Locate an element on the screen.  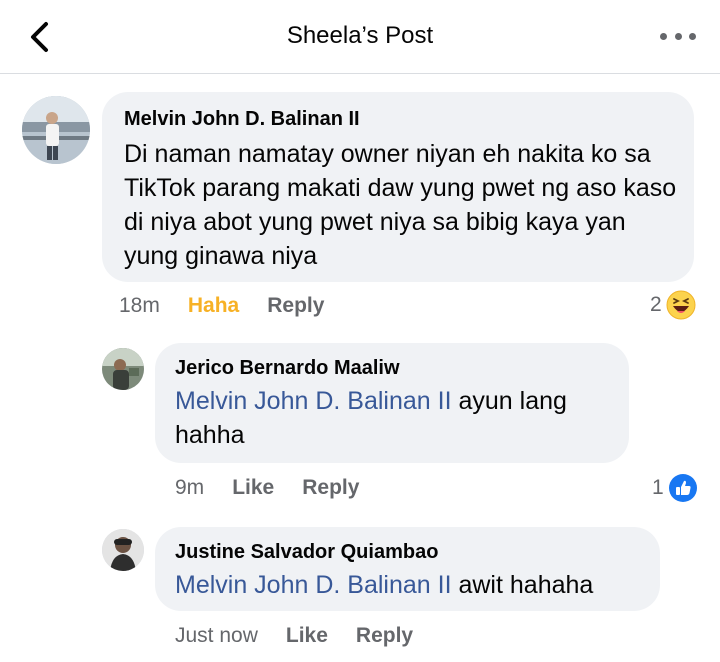
comment-text: Melvin John D. Balinan II awit hahaha is located at coordinates (407, 585).